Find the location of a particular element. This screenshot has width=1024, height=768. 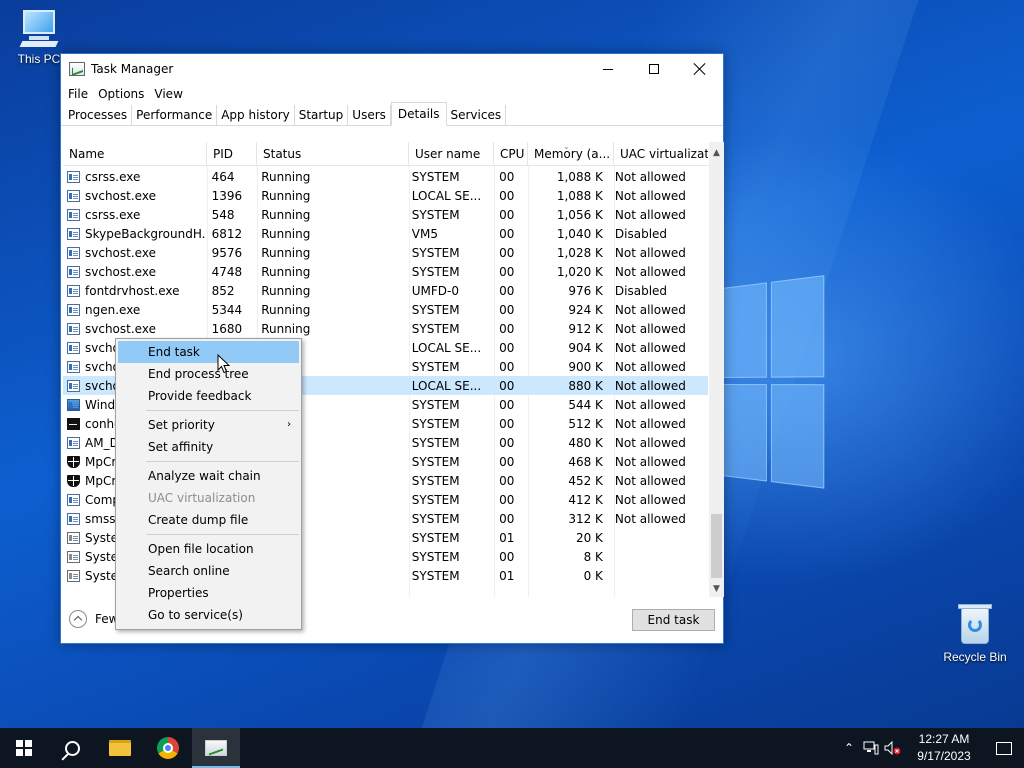

menu-file: File is located at coordinates (78, 94).